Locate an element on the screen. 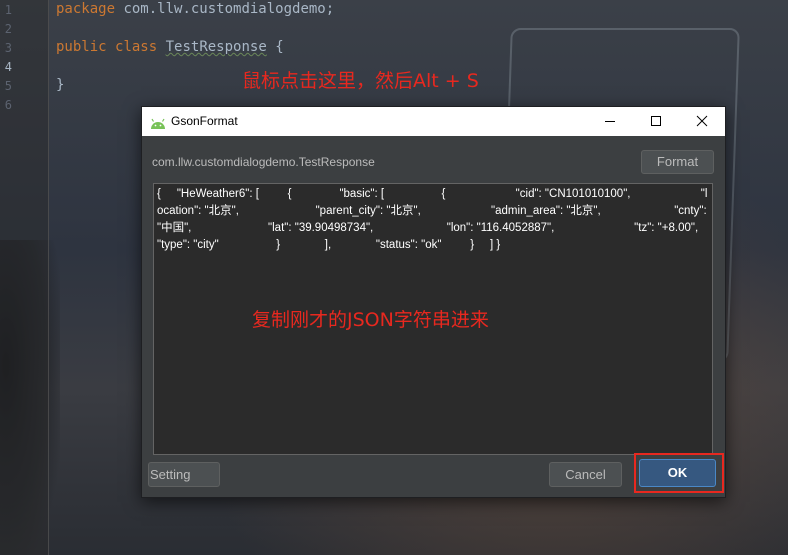 Image resolution: width=788 pixels, height=555 pixels. close-brace: } is located at coordinates (60, 85).